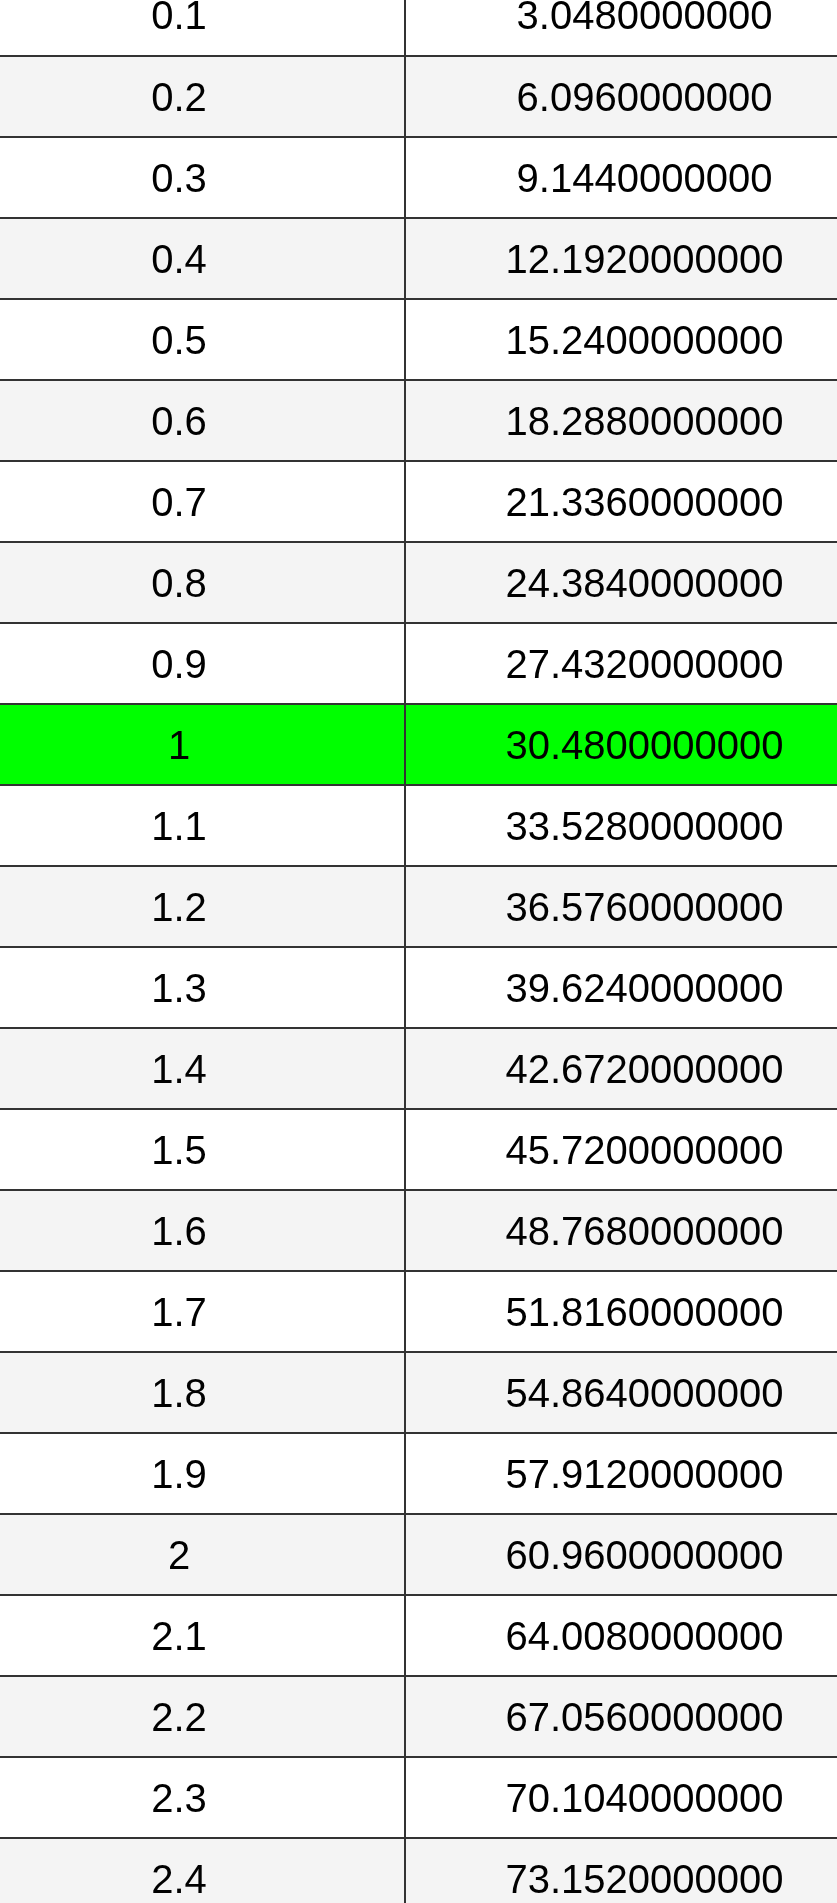 Image resolution: width=837 pixels, height=1903 pixels. What do you see at coordinates (621, 744) in the screenshot?
I see `highlighted-table-cell: 30.4800000000` at bounding box center [621, 744].